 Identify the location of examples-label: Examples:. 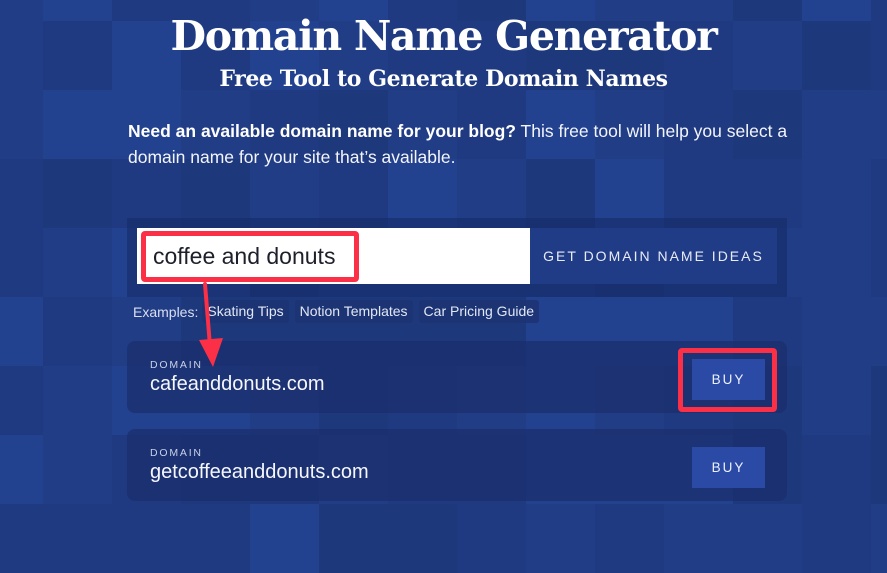
(166, 311).